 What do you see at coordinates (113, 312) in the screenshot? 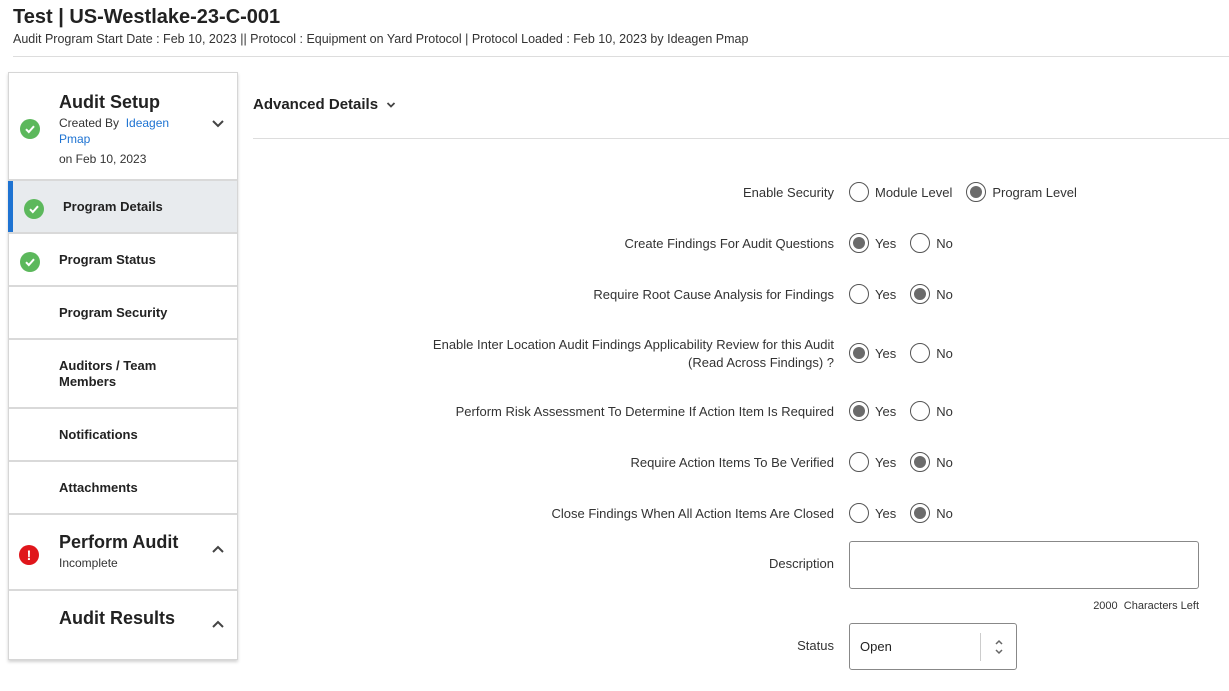
I see `sidebar-item-label: Program Security` at bounding box center [113, 312].